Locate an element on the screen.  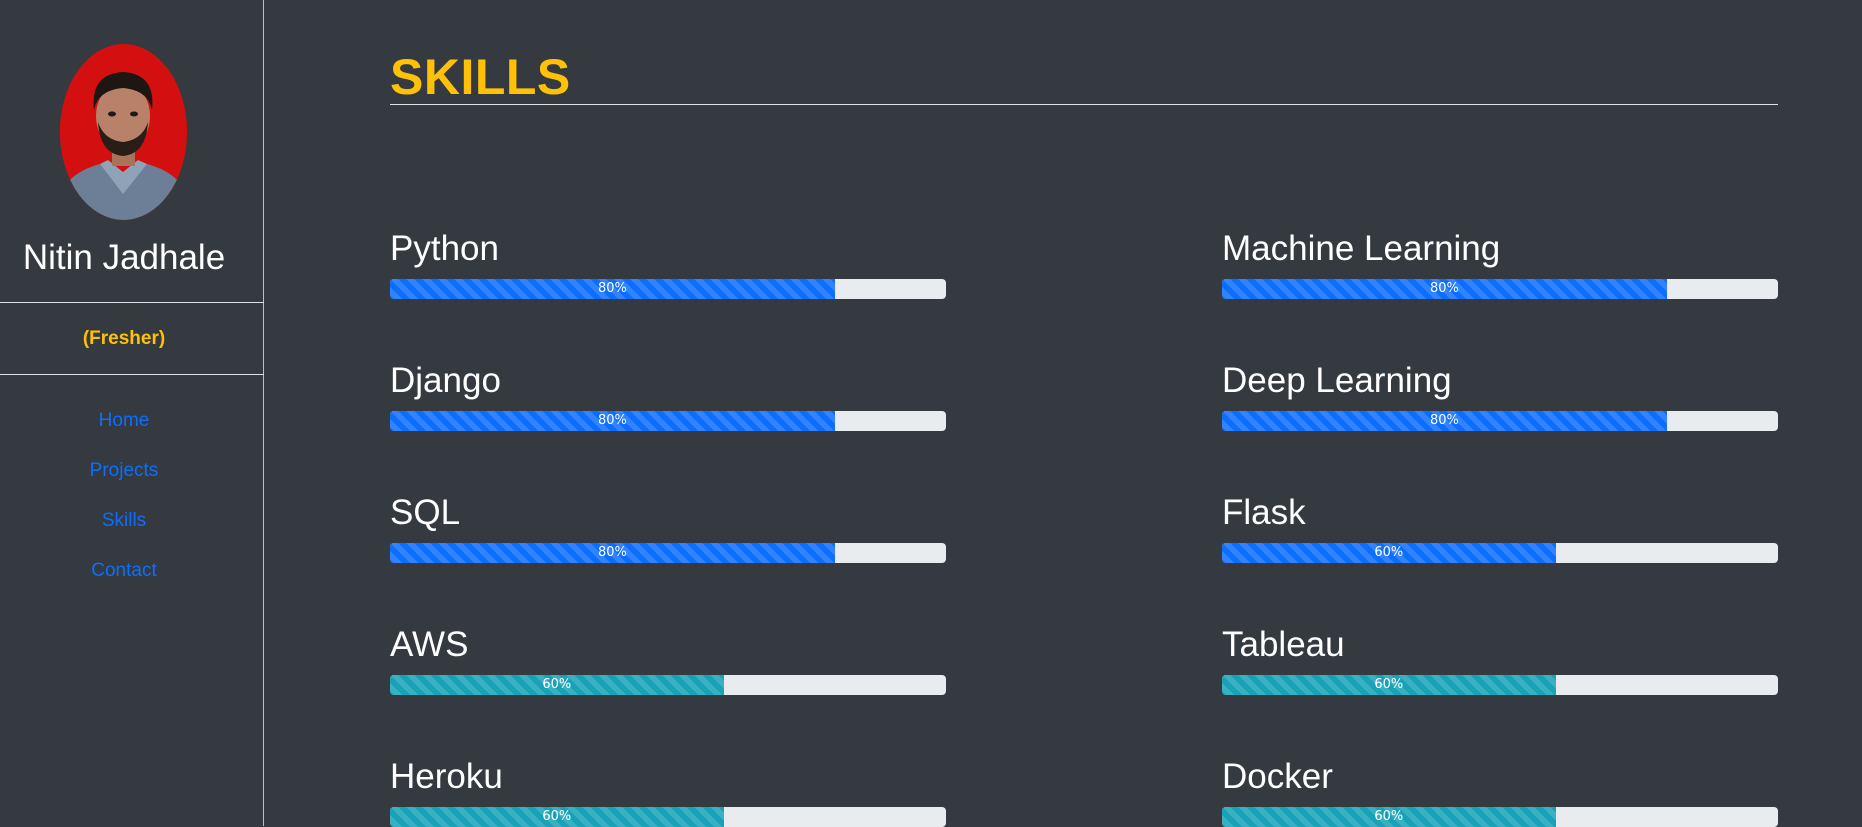
skill-python: Python 80% is located at coordinates (668, 262).